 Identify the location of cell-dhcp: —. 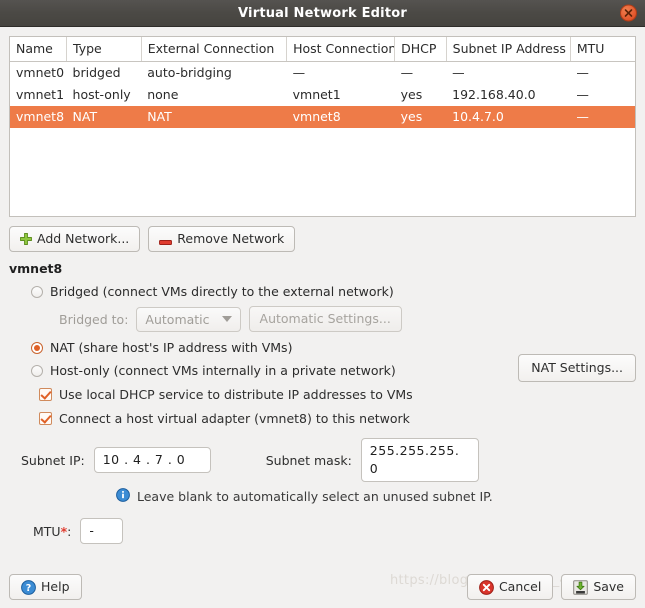
(407, 72).